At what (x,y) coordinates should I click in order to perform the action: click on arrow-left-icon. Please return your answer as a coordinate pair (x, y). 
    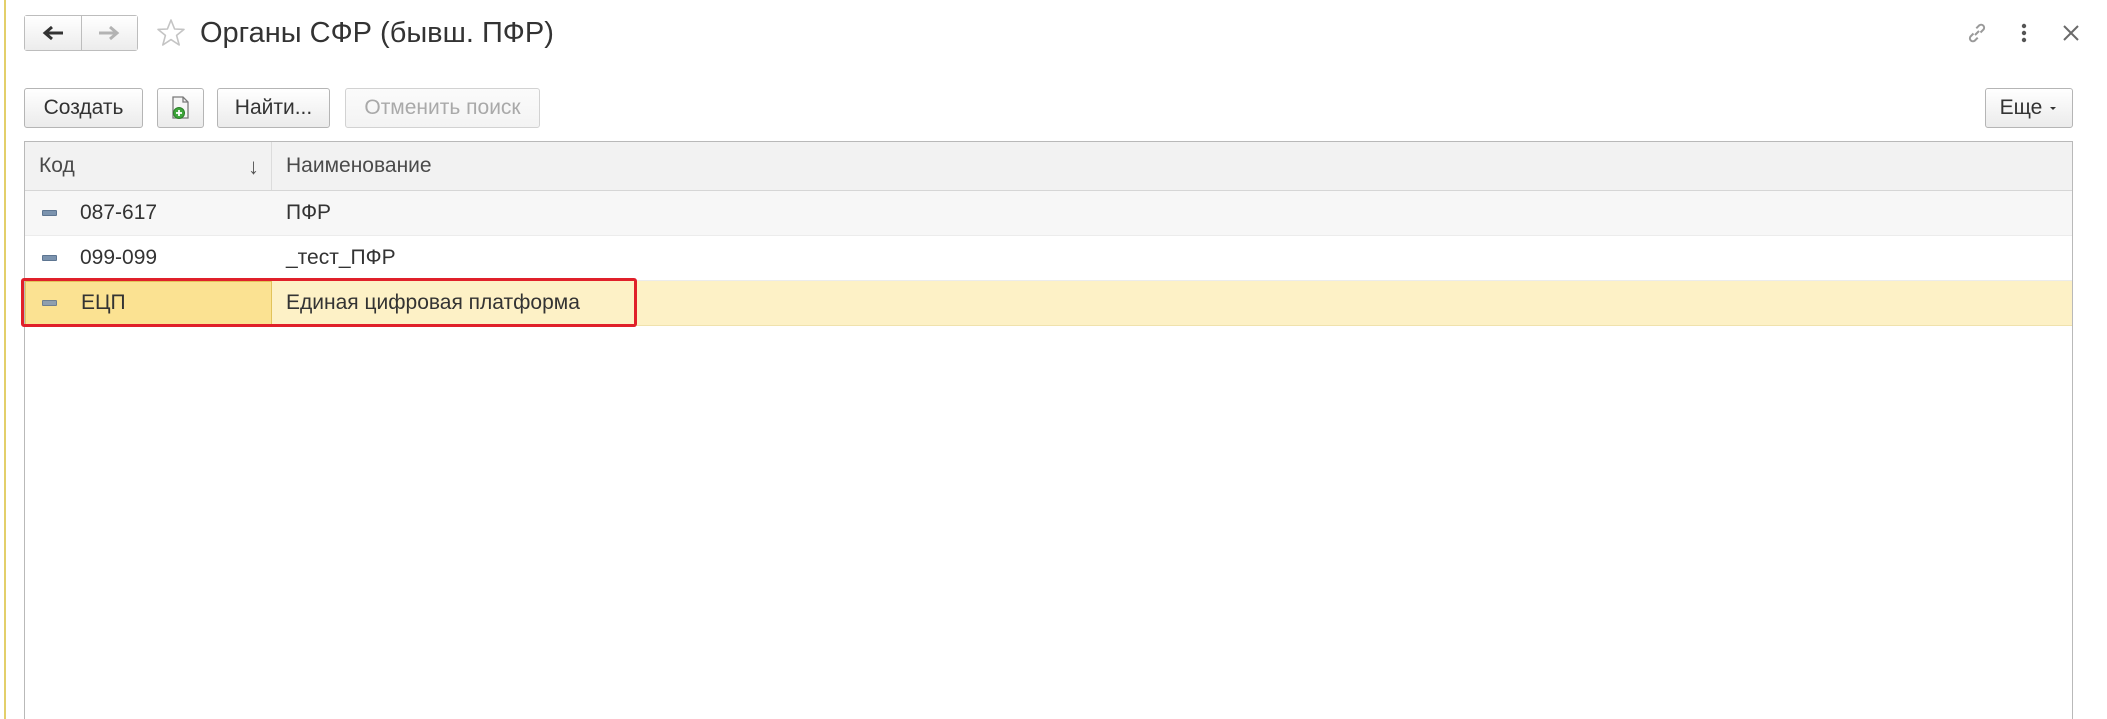
    Looking at the image, I should click on (52, 33).